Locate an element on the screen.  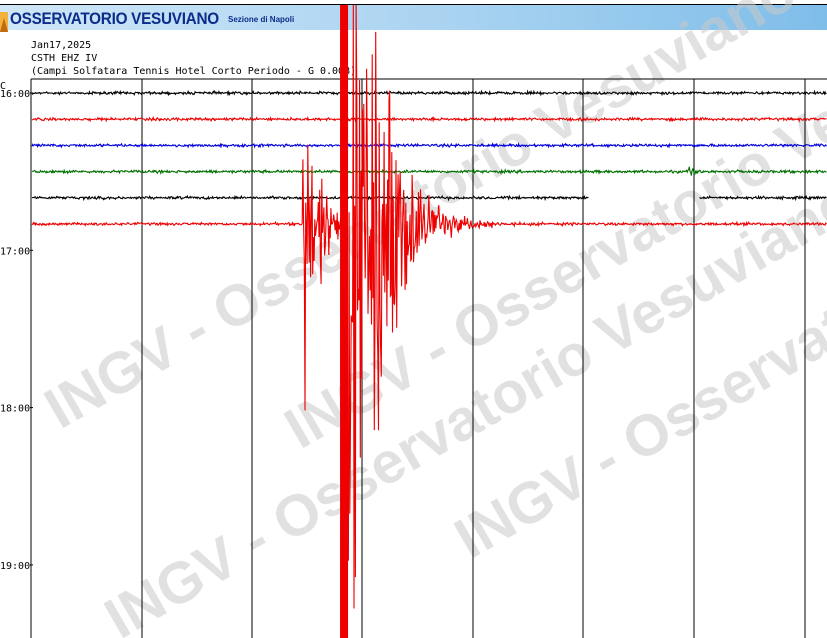
time-label: 17:00 is located at coordinates (15, 251).